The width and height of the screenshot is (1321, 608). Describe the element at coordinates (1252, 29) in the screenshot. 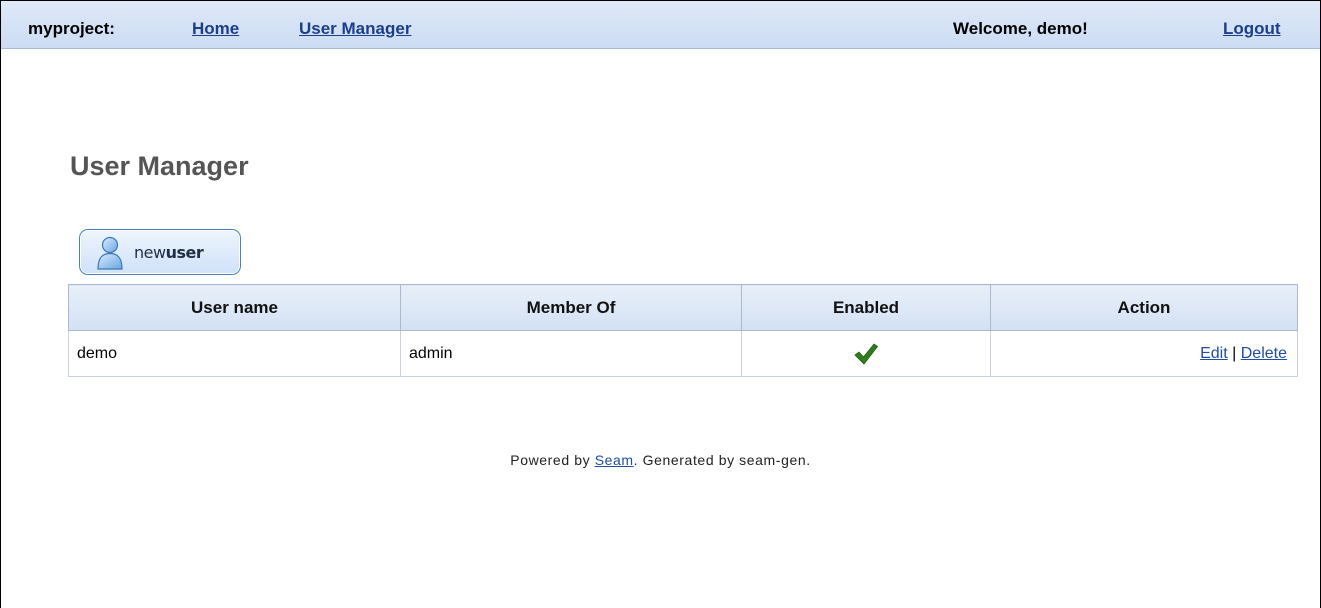

I see `logout-link: Logout` at that location.